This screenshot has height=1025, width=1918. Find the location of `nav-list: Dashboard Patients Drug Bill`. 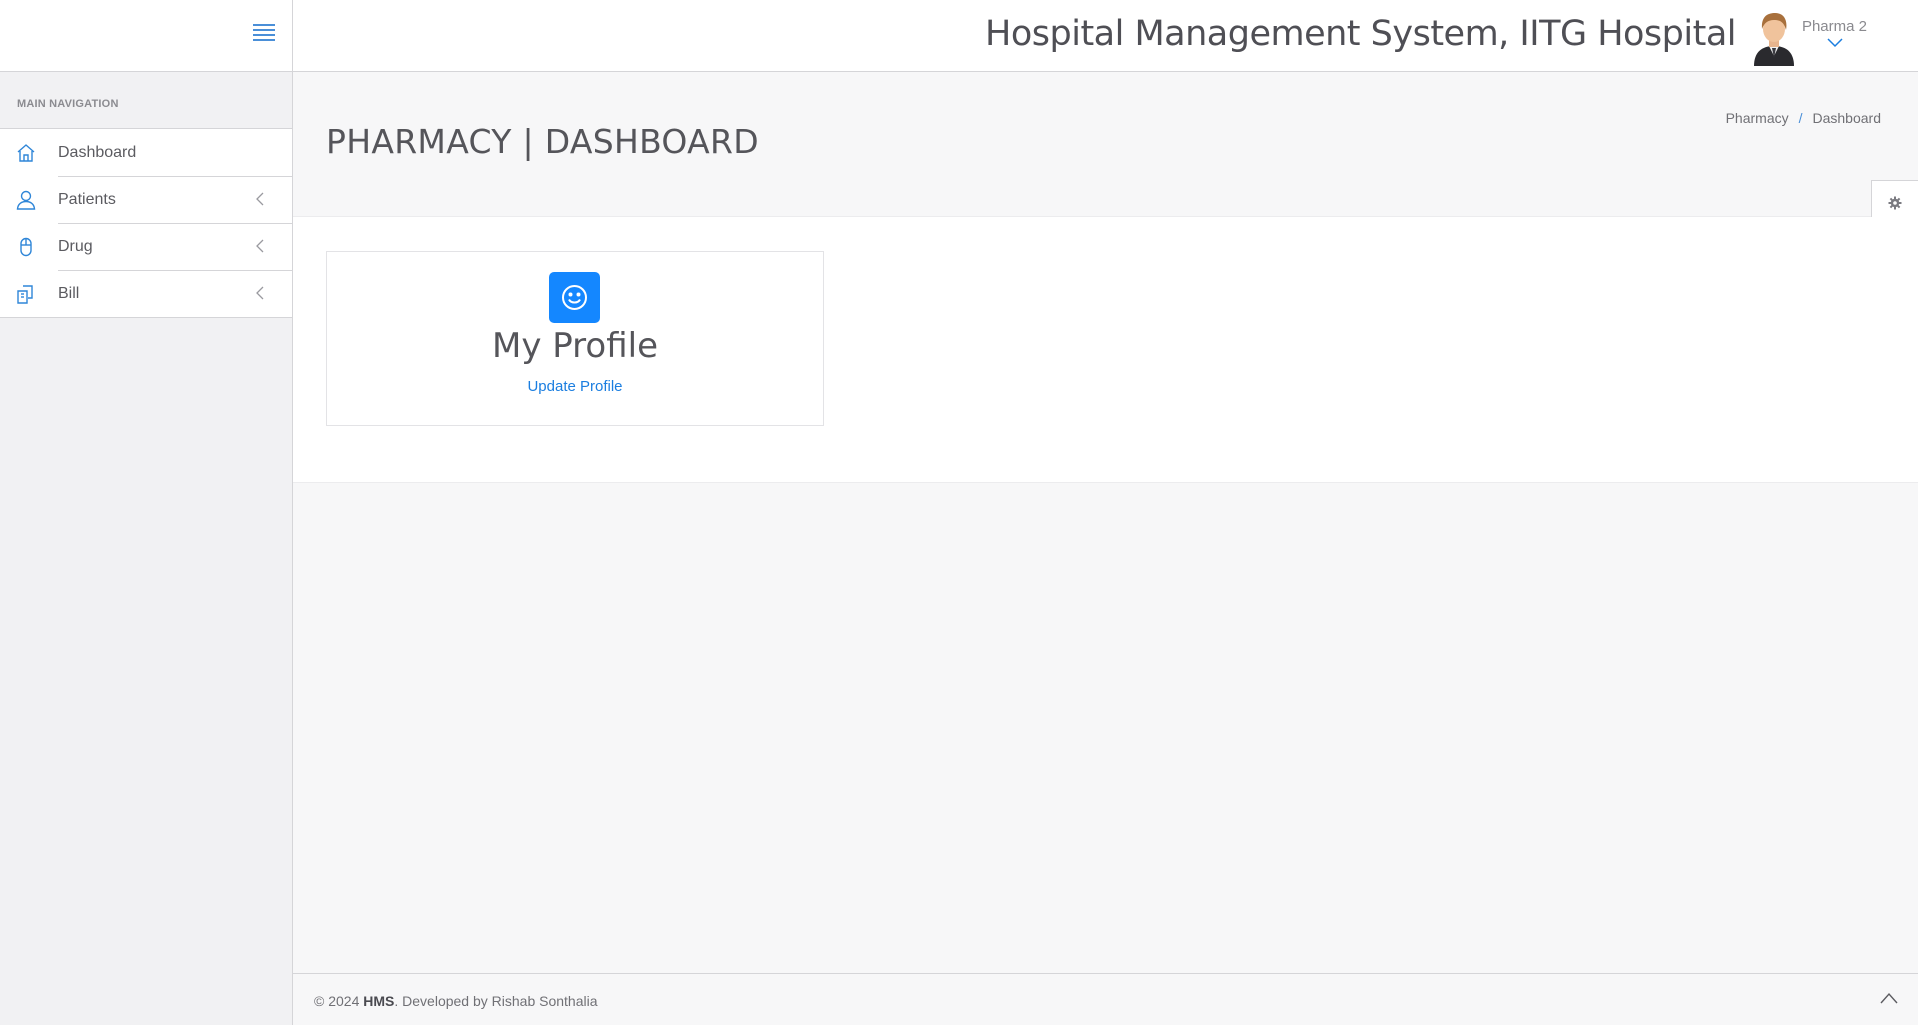

nav-list: Dashboard Patients Drug Bill is located at coordinates (146, 223).